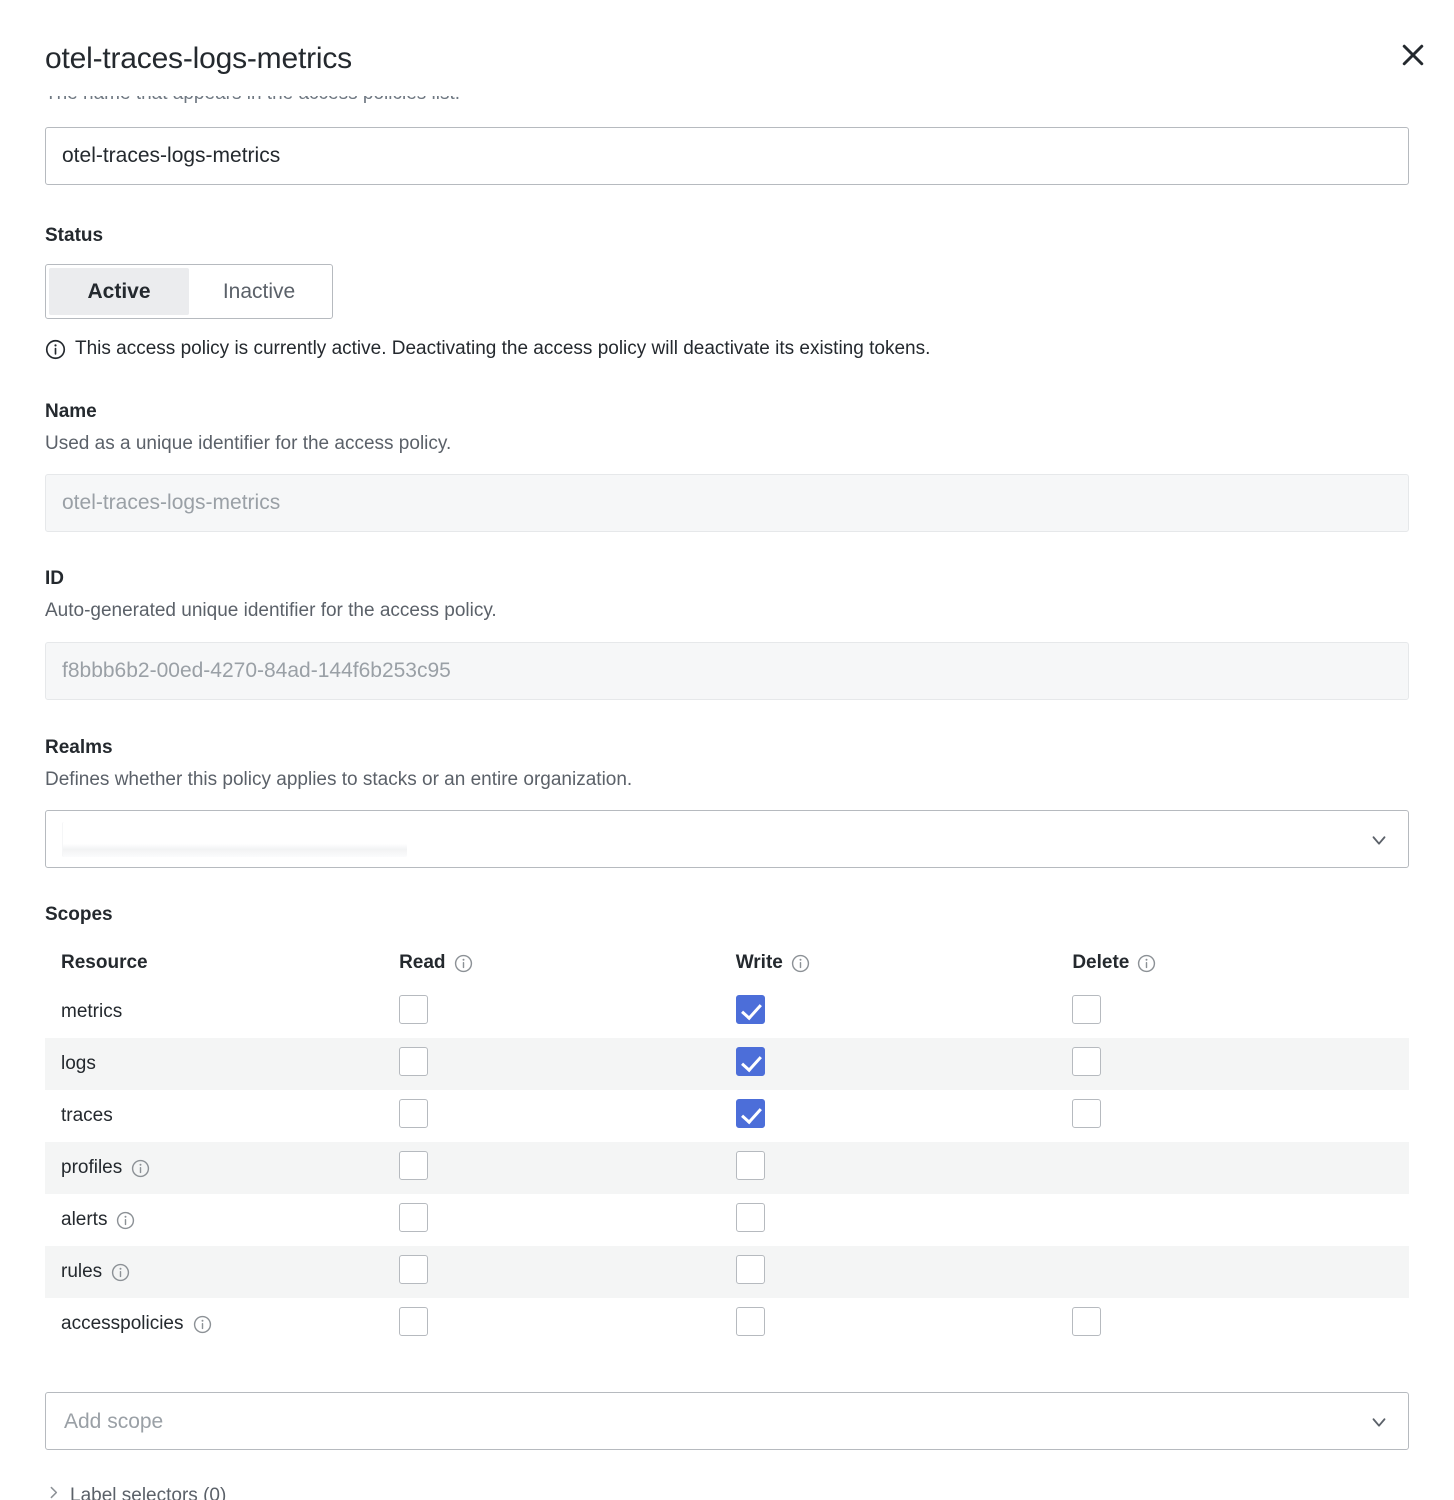 The image size is (1454, 1500). I want to click on scope-resource-label: alerts, so click(84, 1219).